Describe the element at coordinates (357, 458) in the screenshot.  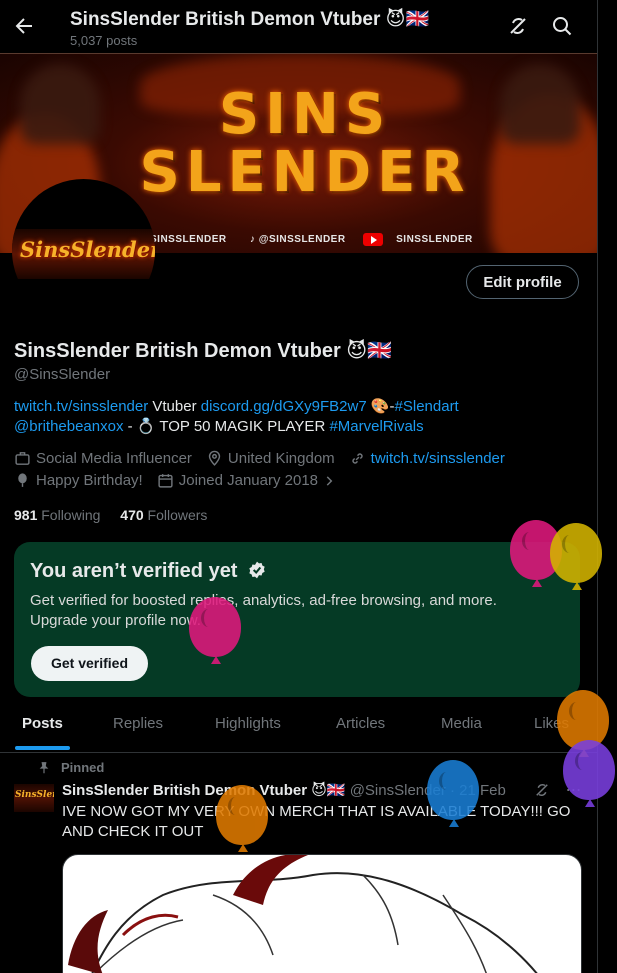
I see `link-icon` at that location.